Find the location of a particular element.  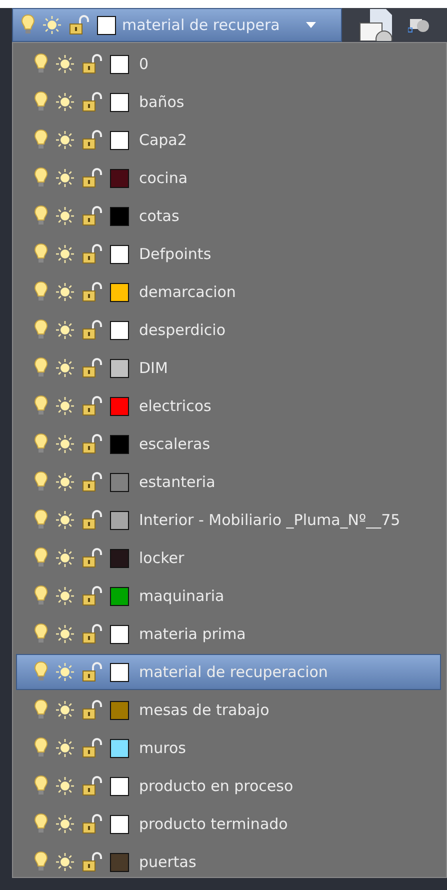

layer-row: Defpoints is located at coordinates (228, 254).